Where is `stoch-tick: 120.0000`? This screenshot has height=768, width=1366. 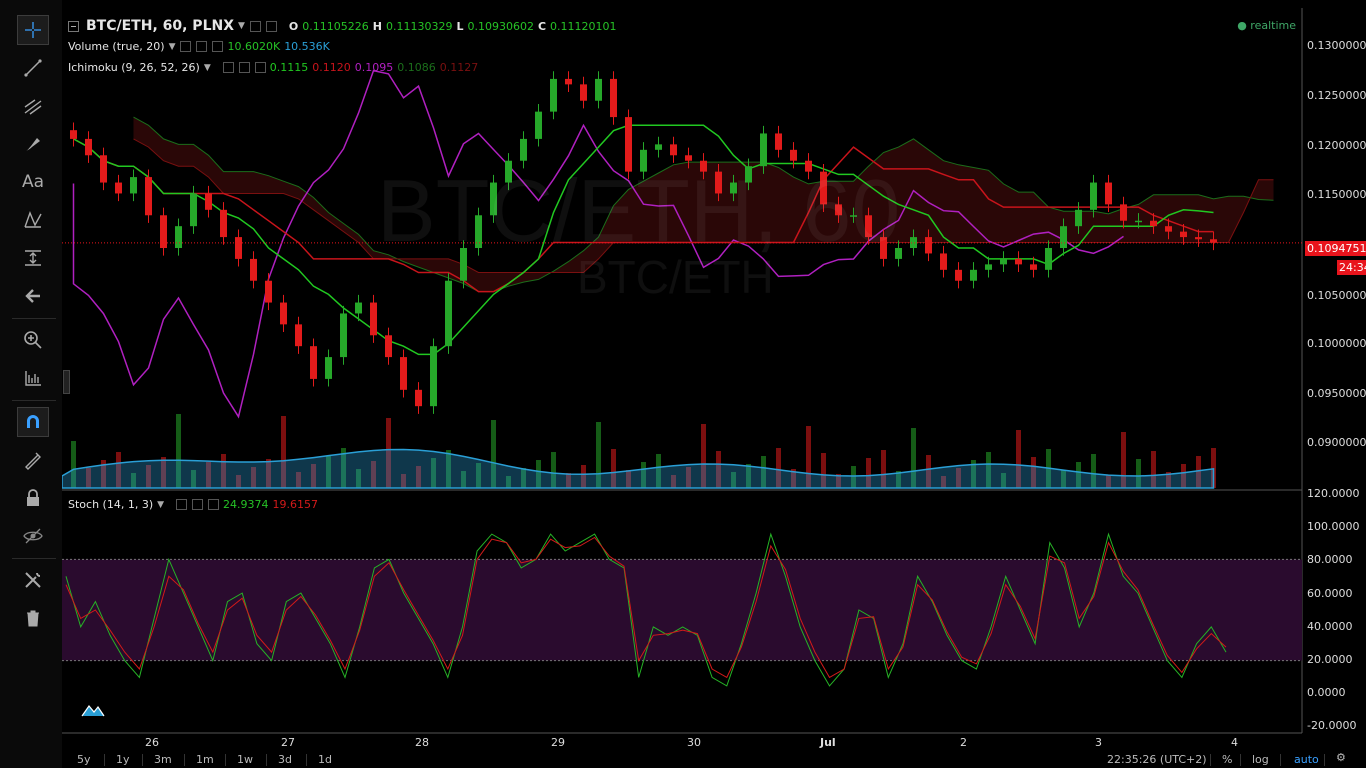 stoch-tick: 120.0000 is located at coordinates (1333, 493).